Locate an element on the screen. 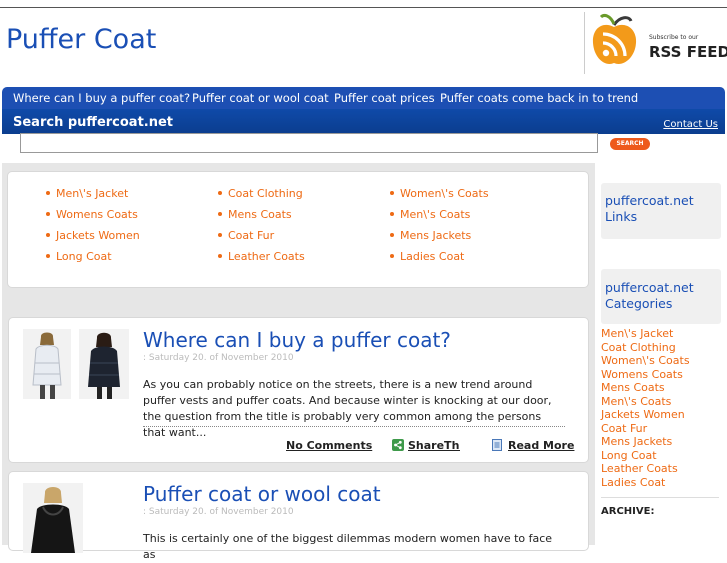  search-button: SEARCH is located at coordinates (630, 144).